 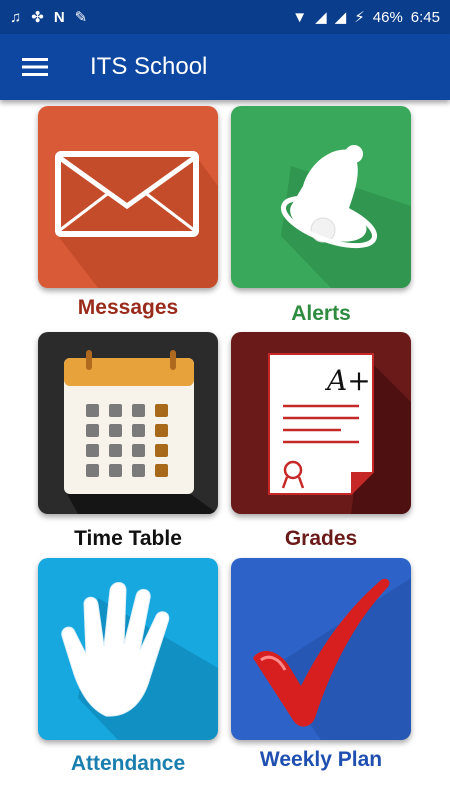 I want to click on checkmark-icon, so click(x=332, y=659).